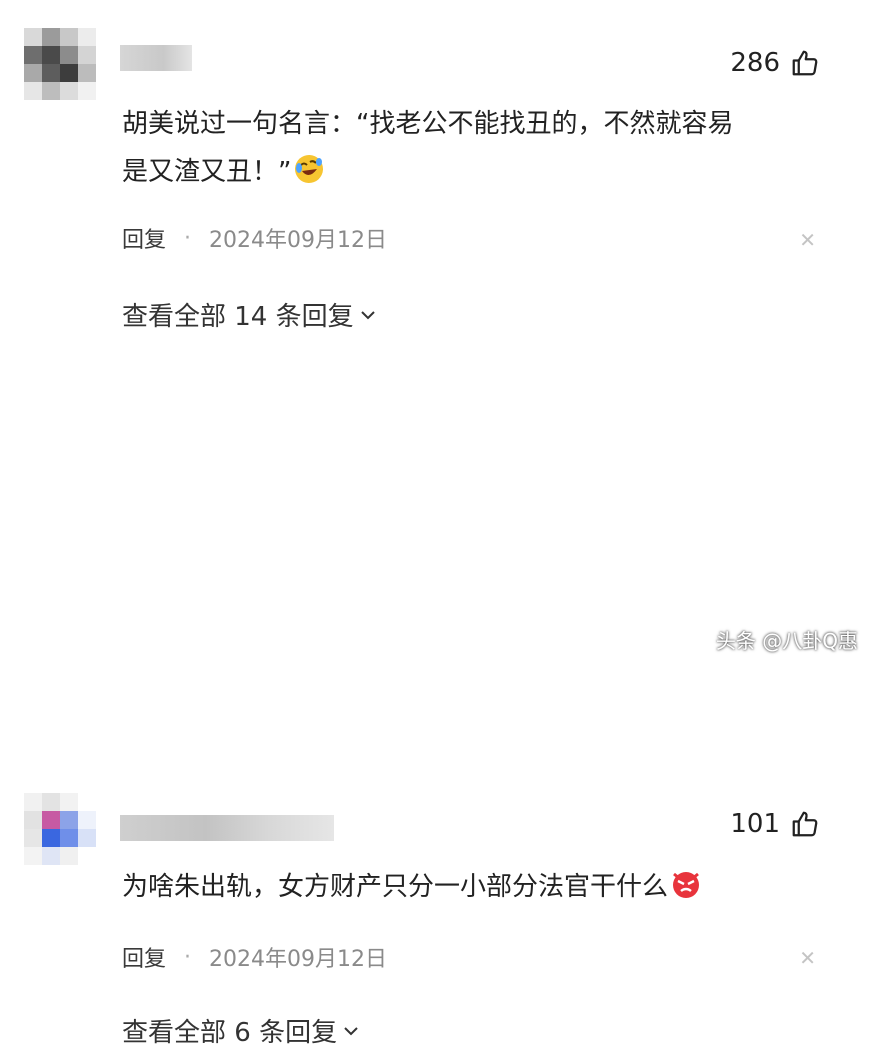 Image resolution: width=878 pixels, height=1049 pixels. Describe the element at coordinates (428, 124) in the screenshot. I see `comment-text-line: 胡美说过一句名言：“找老公不能找丑的，不然就容易` at that location.